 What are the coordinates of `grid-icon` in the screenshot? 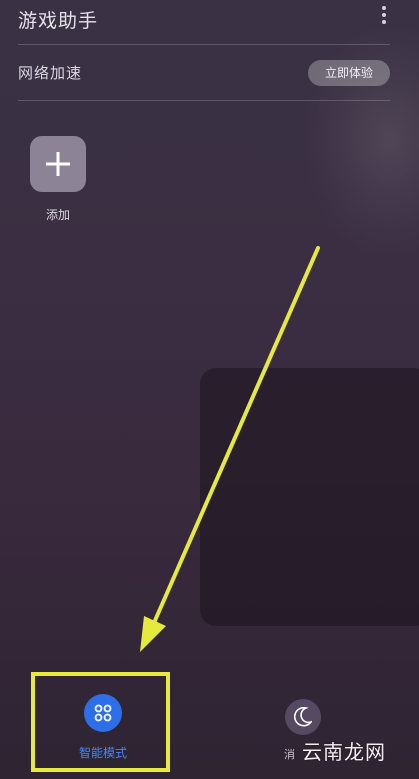 It's located at (103, 713).